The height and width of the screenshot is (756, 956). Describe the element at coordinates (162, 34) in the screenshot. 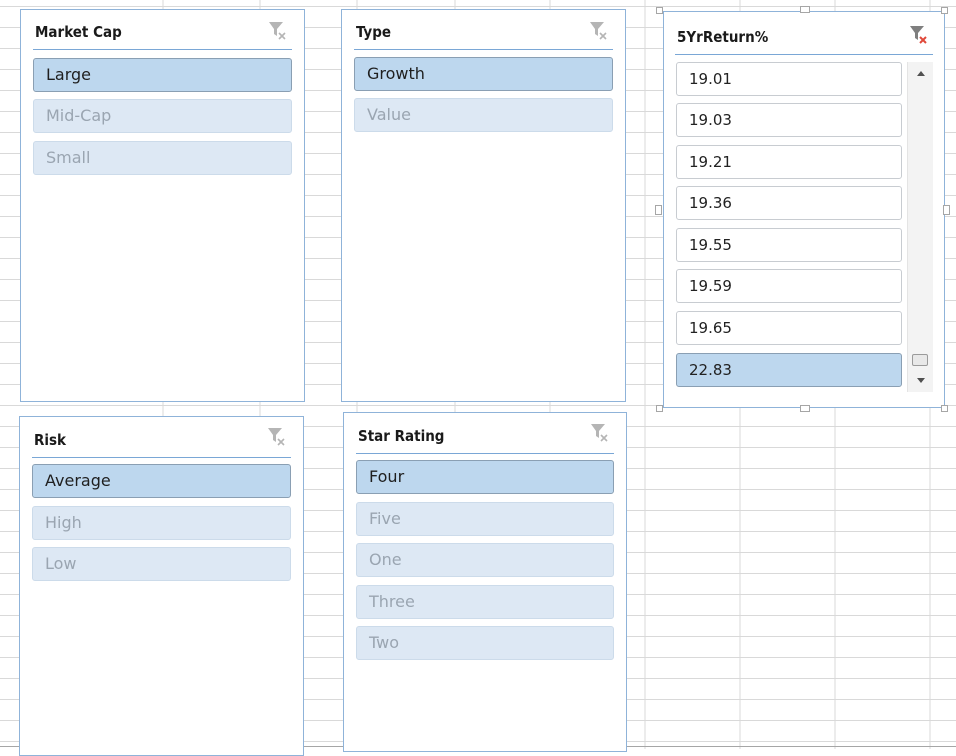

I see `slicer-header: Market Cap` at that location.